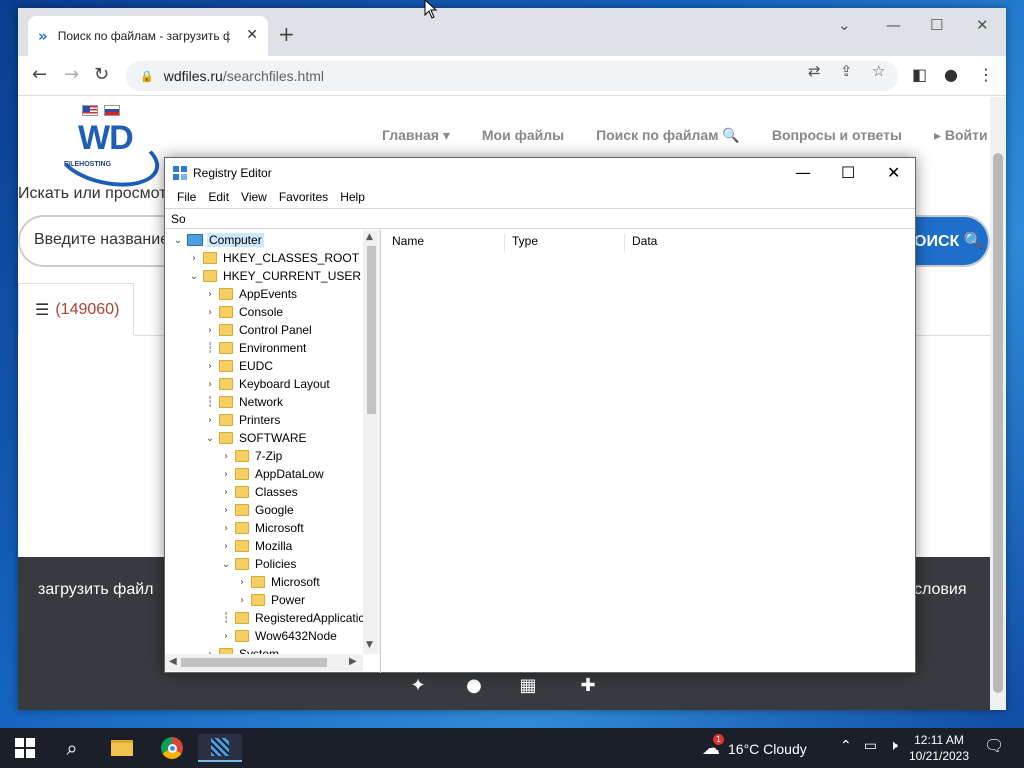  Describe the element at coordinates (259, 492) in the screenshot. I see `tree-node: › Classes` at that location.